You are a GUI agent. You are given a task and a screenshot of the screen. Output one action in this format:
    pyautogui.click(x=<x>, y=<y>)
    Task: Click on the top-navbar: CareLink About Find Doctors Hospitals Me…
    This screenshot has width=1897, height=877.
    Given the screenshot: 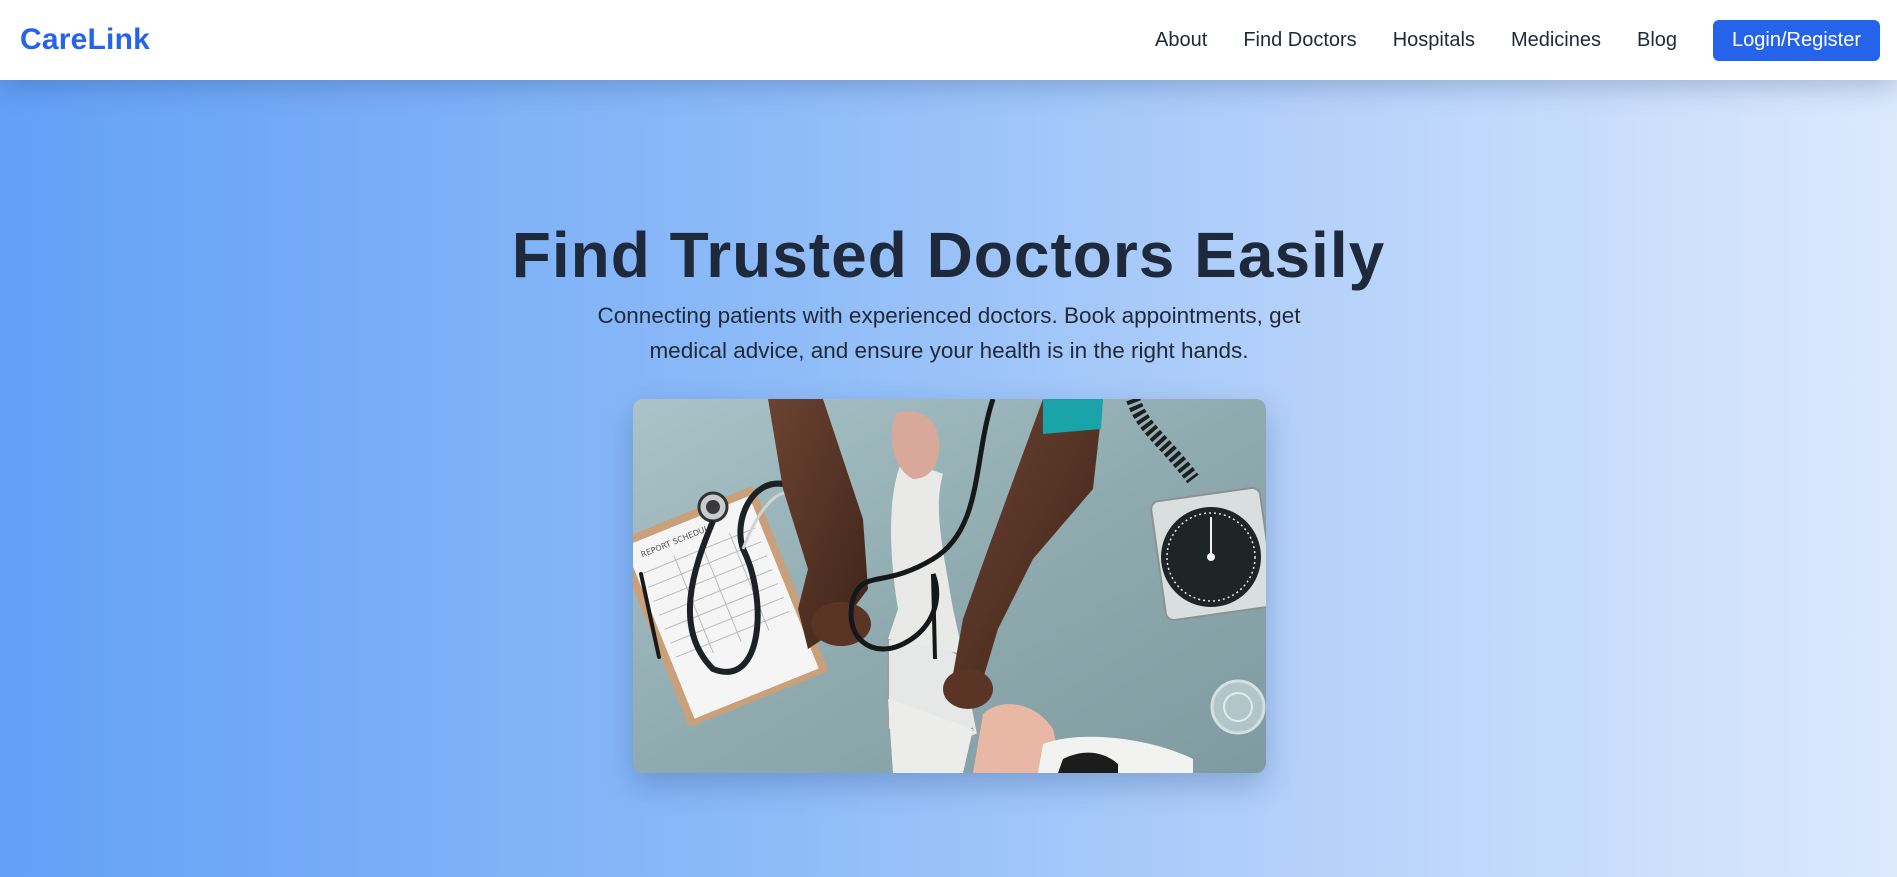 What is the action you would take?
    pyautogui.click(x=948, y=40)
    